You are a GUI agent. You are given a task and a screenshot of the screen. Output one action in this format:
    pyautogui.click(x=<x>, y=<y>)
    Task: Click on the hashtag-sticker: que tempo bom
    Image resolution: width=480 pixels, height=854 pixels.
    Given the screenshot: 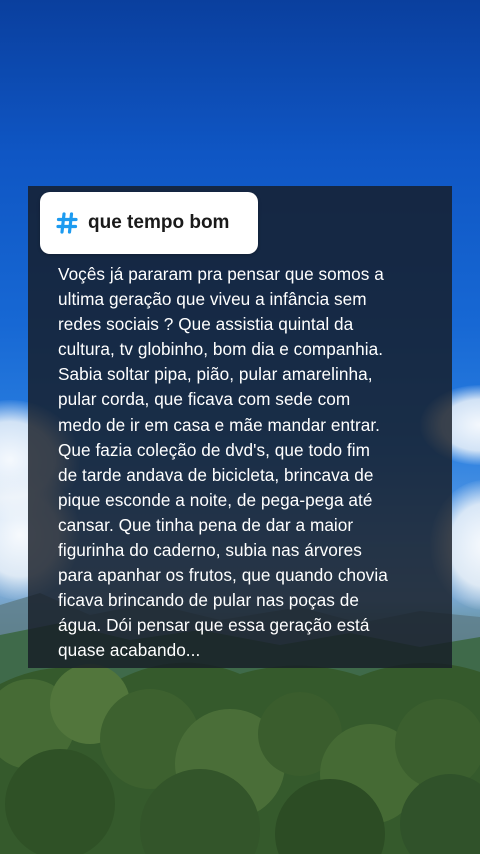 What is the action you would take?
    pyautogui.click(x=149, y=223)
    